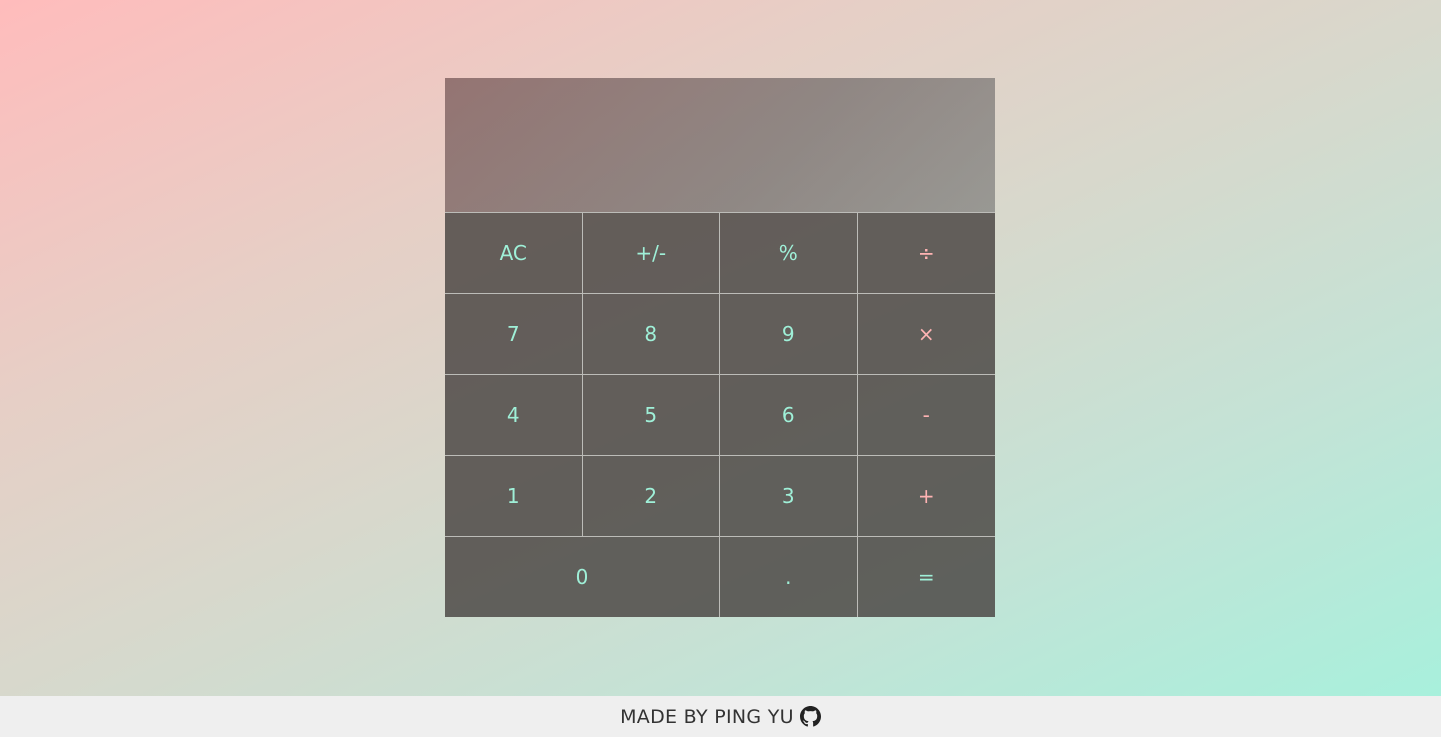  I want to click on decimal-button: ., so click(789, 576).